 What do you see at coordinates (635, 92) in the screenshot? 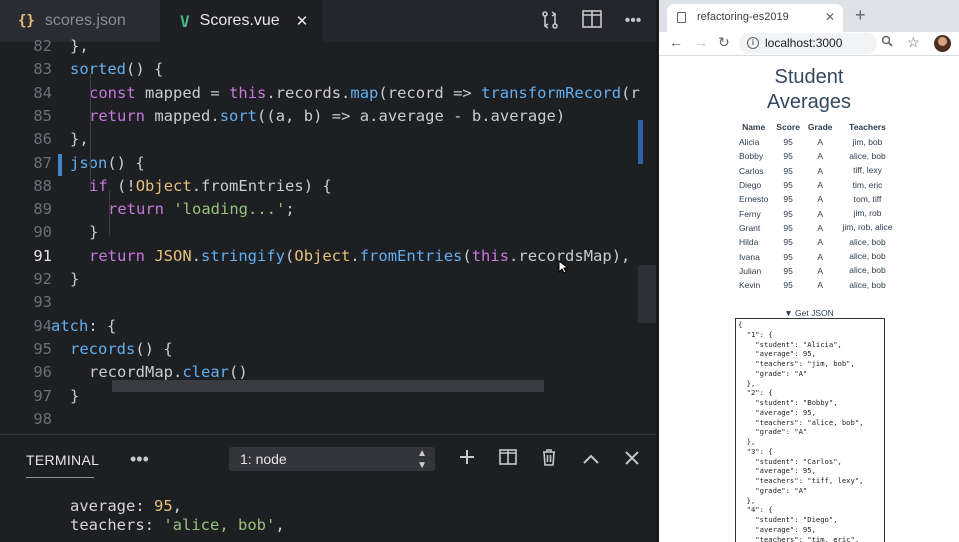
I see `code-token: r` at bounding box center [635, 92].